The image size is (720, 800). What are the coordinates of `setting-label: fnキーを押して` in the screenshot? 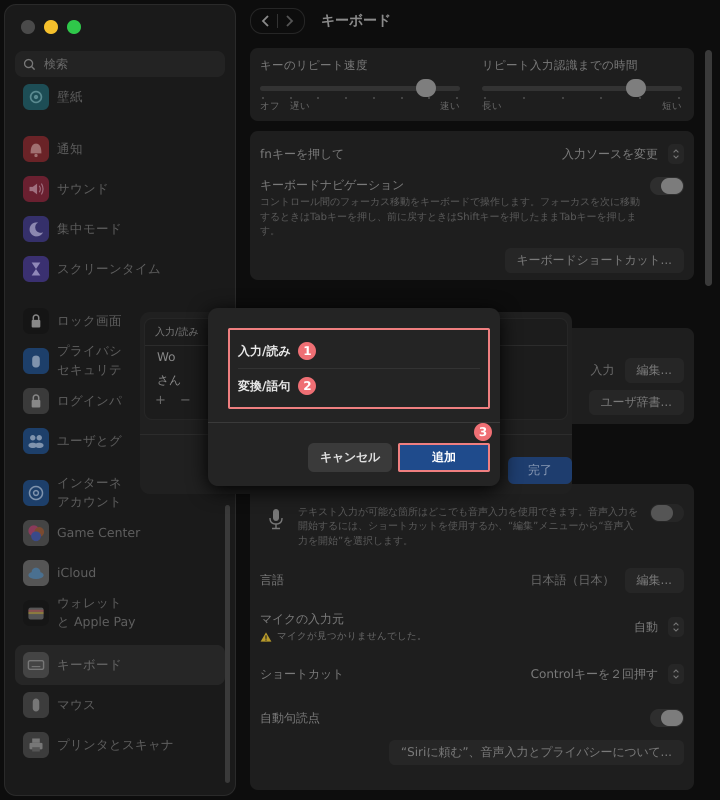 It's located at (302, 154).